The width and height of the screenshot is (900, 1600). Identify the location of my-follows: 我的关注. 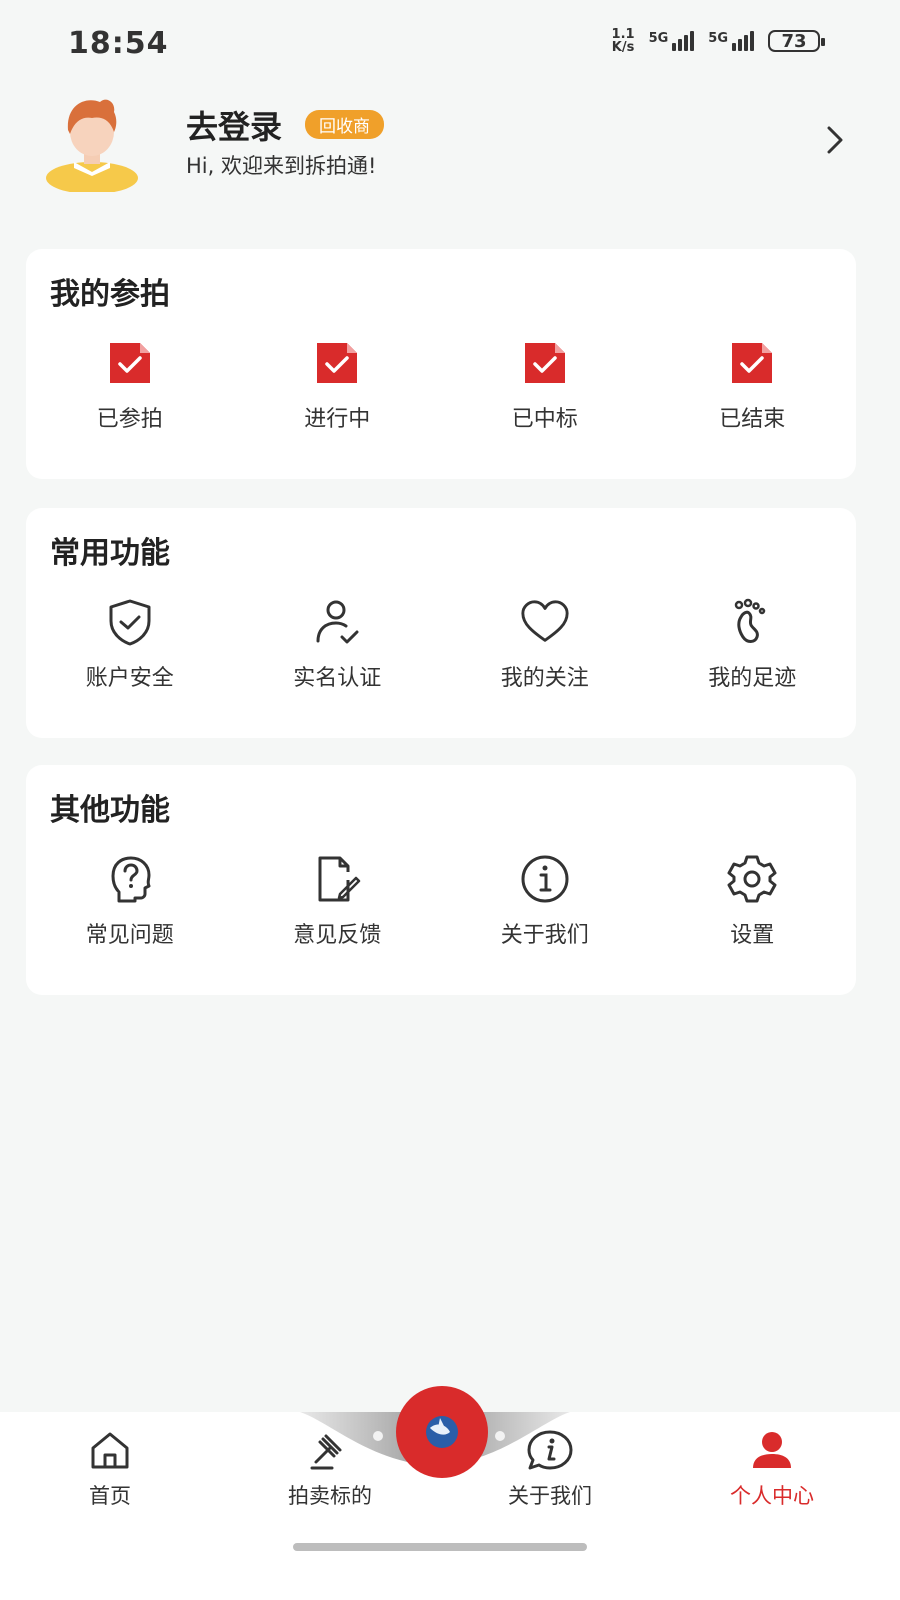
(545, 644).